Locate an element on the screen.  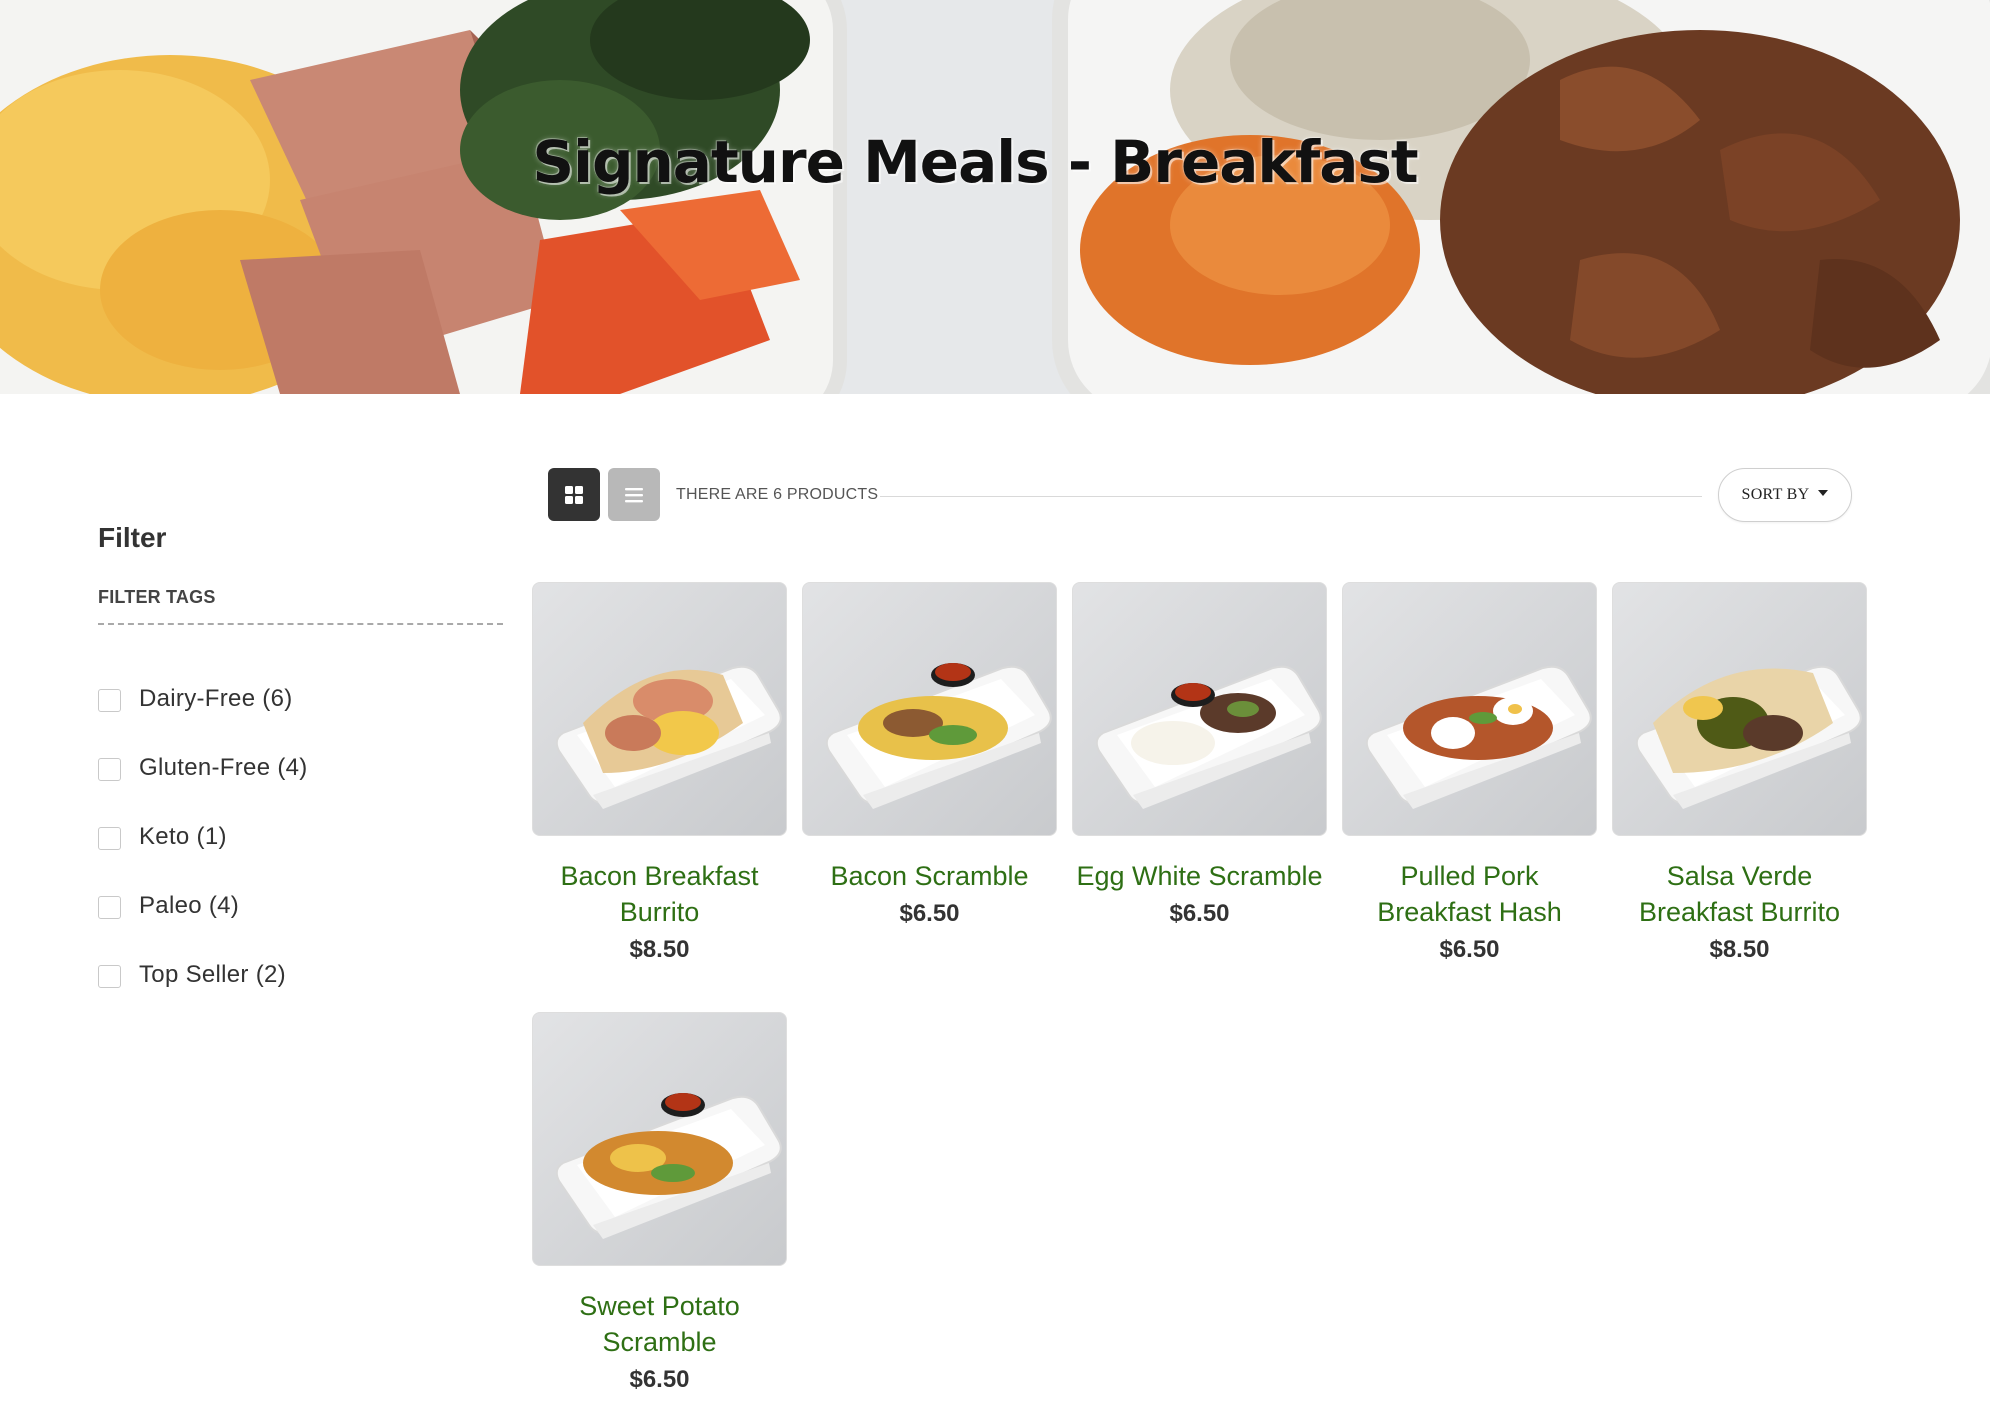
toolbar-divider is located at coordinates (1291, 496).